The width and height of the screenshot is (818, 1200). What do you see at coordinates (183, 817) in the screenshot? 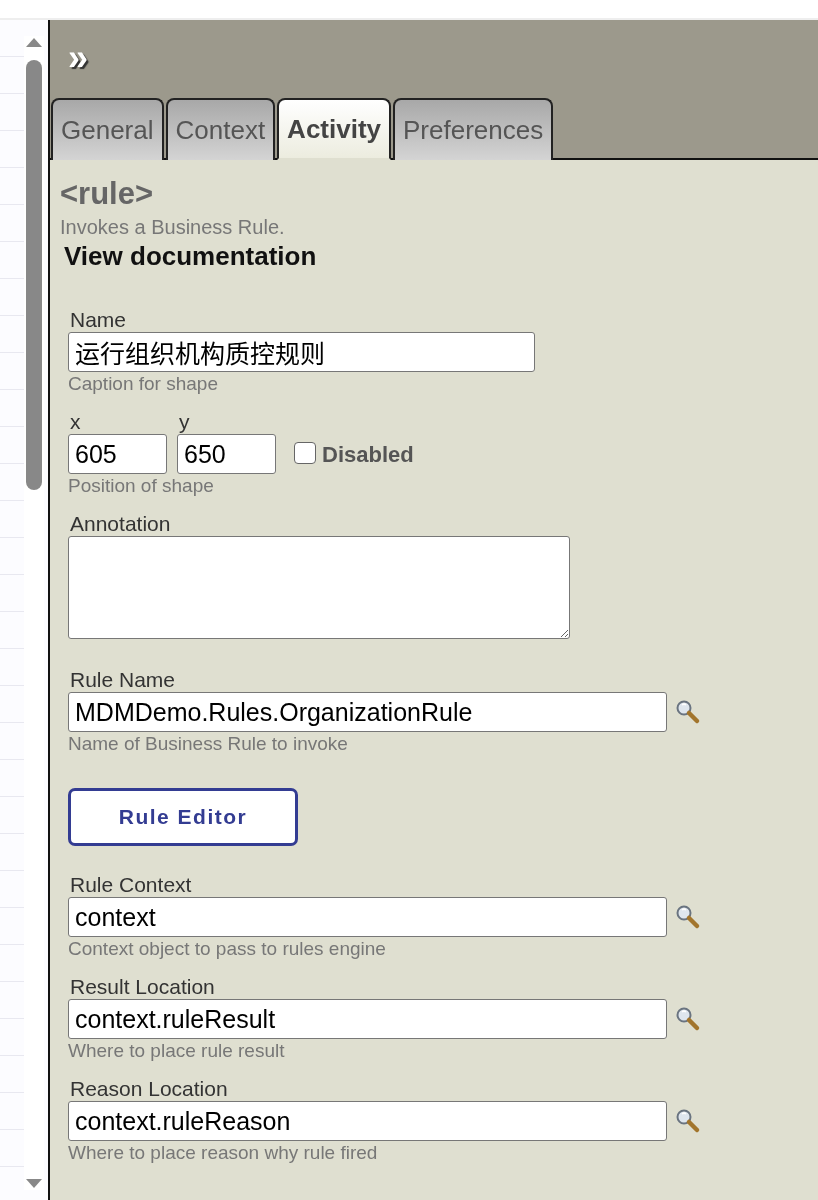
I see `rule-editor-button: Rule Editor` at bounding box center [183, 817].